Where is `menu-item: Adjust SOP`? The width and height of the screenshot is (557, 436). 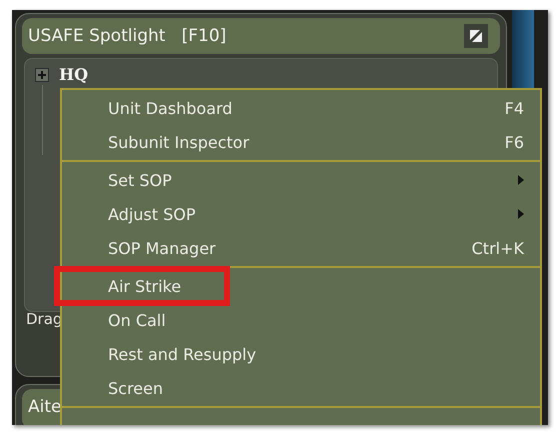 menu-item: Adjust SOP is located at coordinates (301, 214).